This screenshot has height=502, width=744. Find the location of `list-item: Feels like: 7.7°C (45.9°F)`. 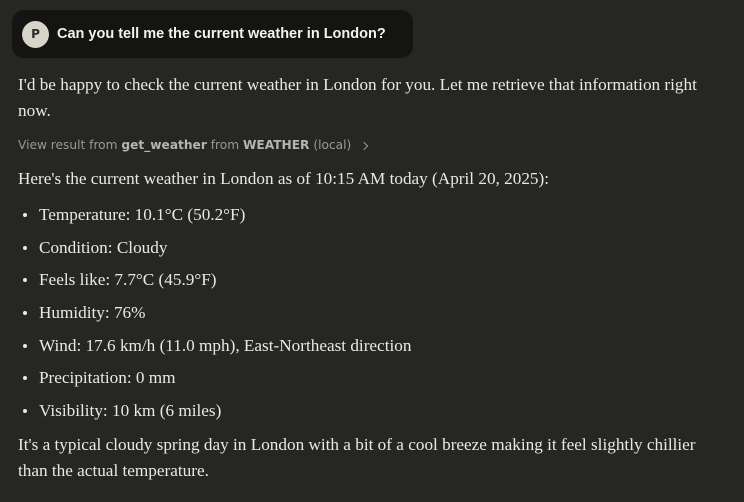

list-item: Feels like: 7.7°C (45.9°F) is located at coordinates (214, 280).